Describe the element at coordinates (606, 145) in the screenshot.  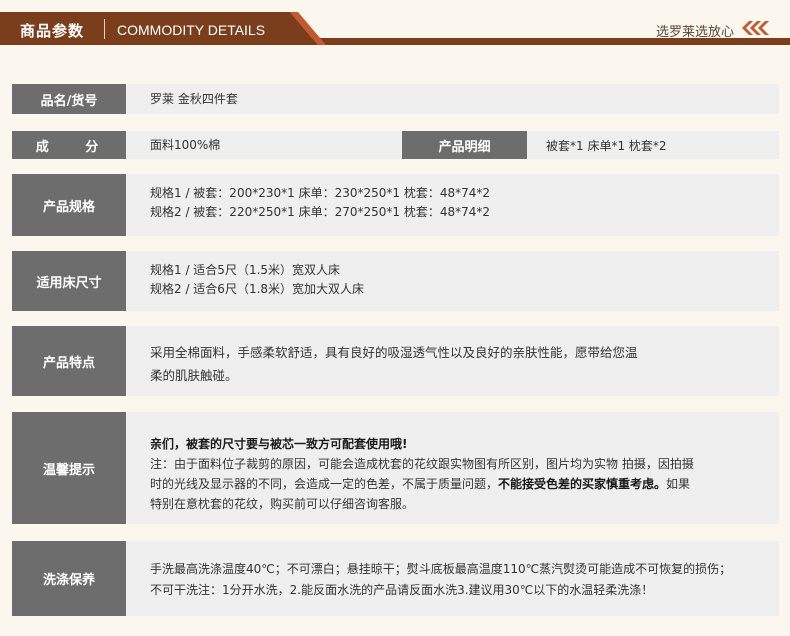
I see `value-product-details: 被套*1 床单*1 枕套*2` at that location.